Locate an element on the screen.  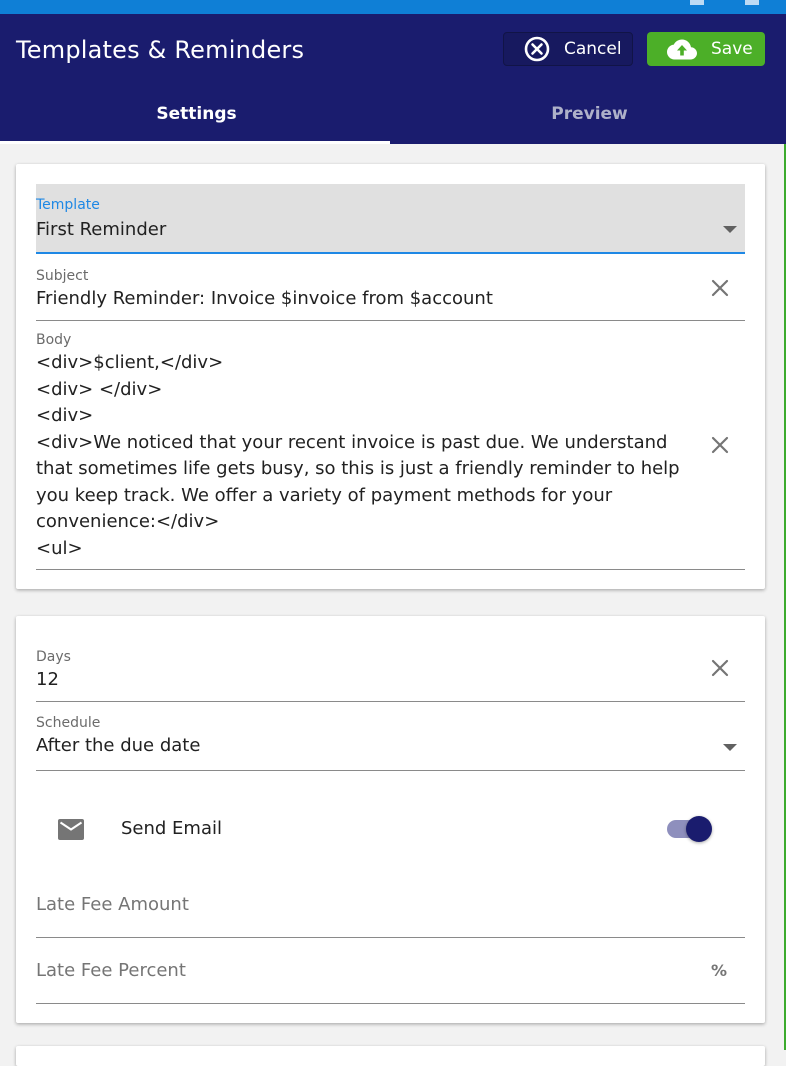
template-value: First Reminder is located at coordinates (101, 229).